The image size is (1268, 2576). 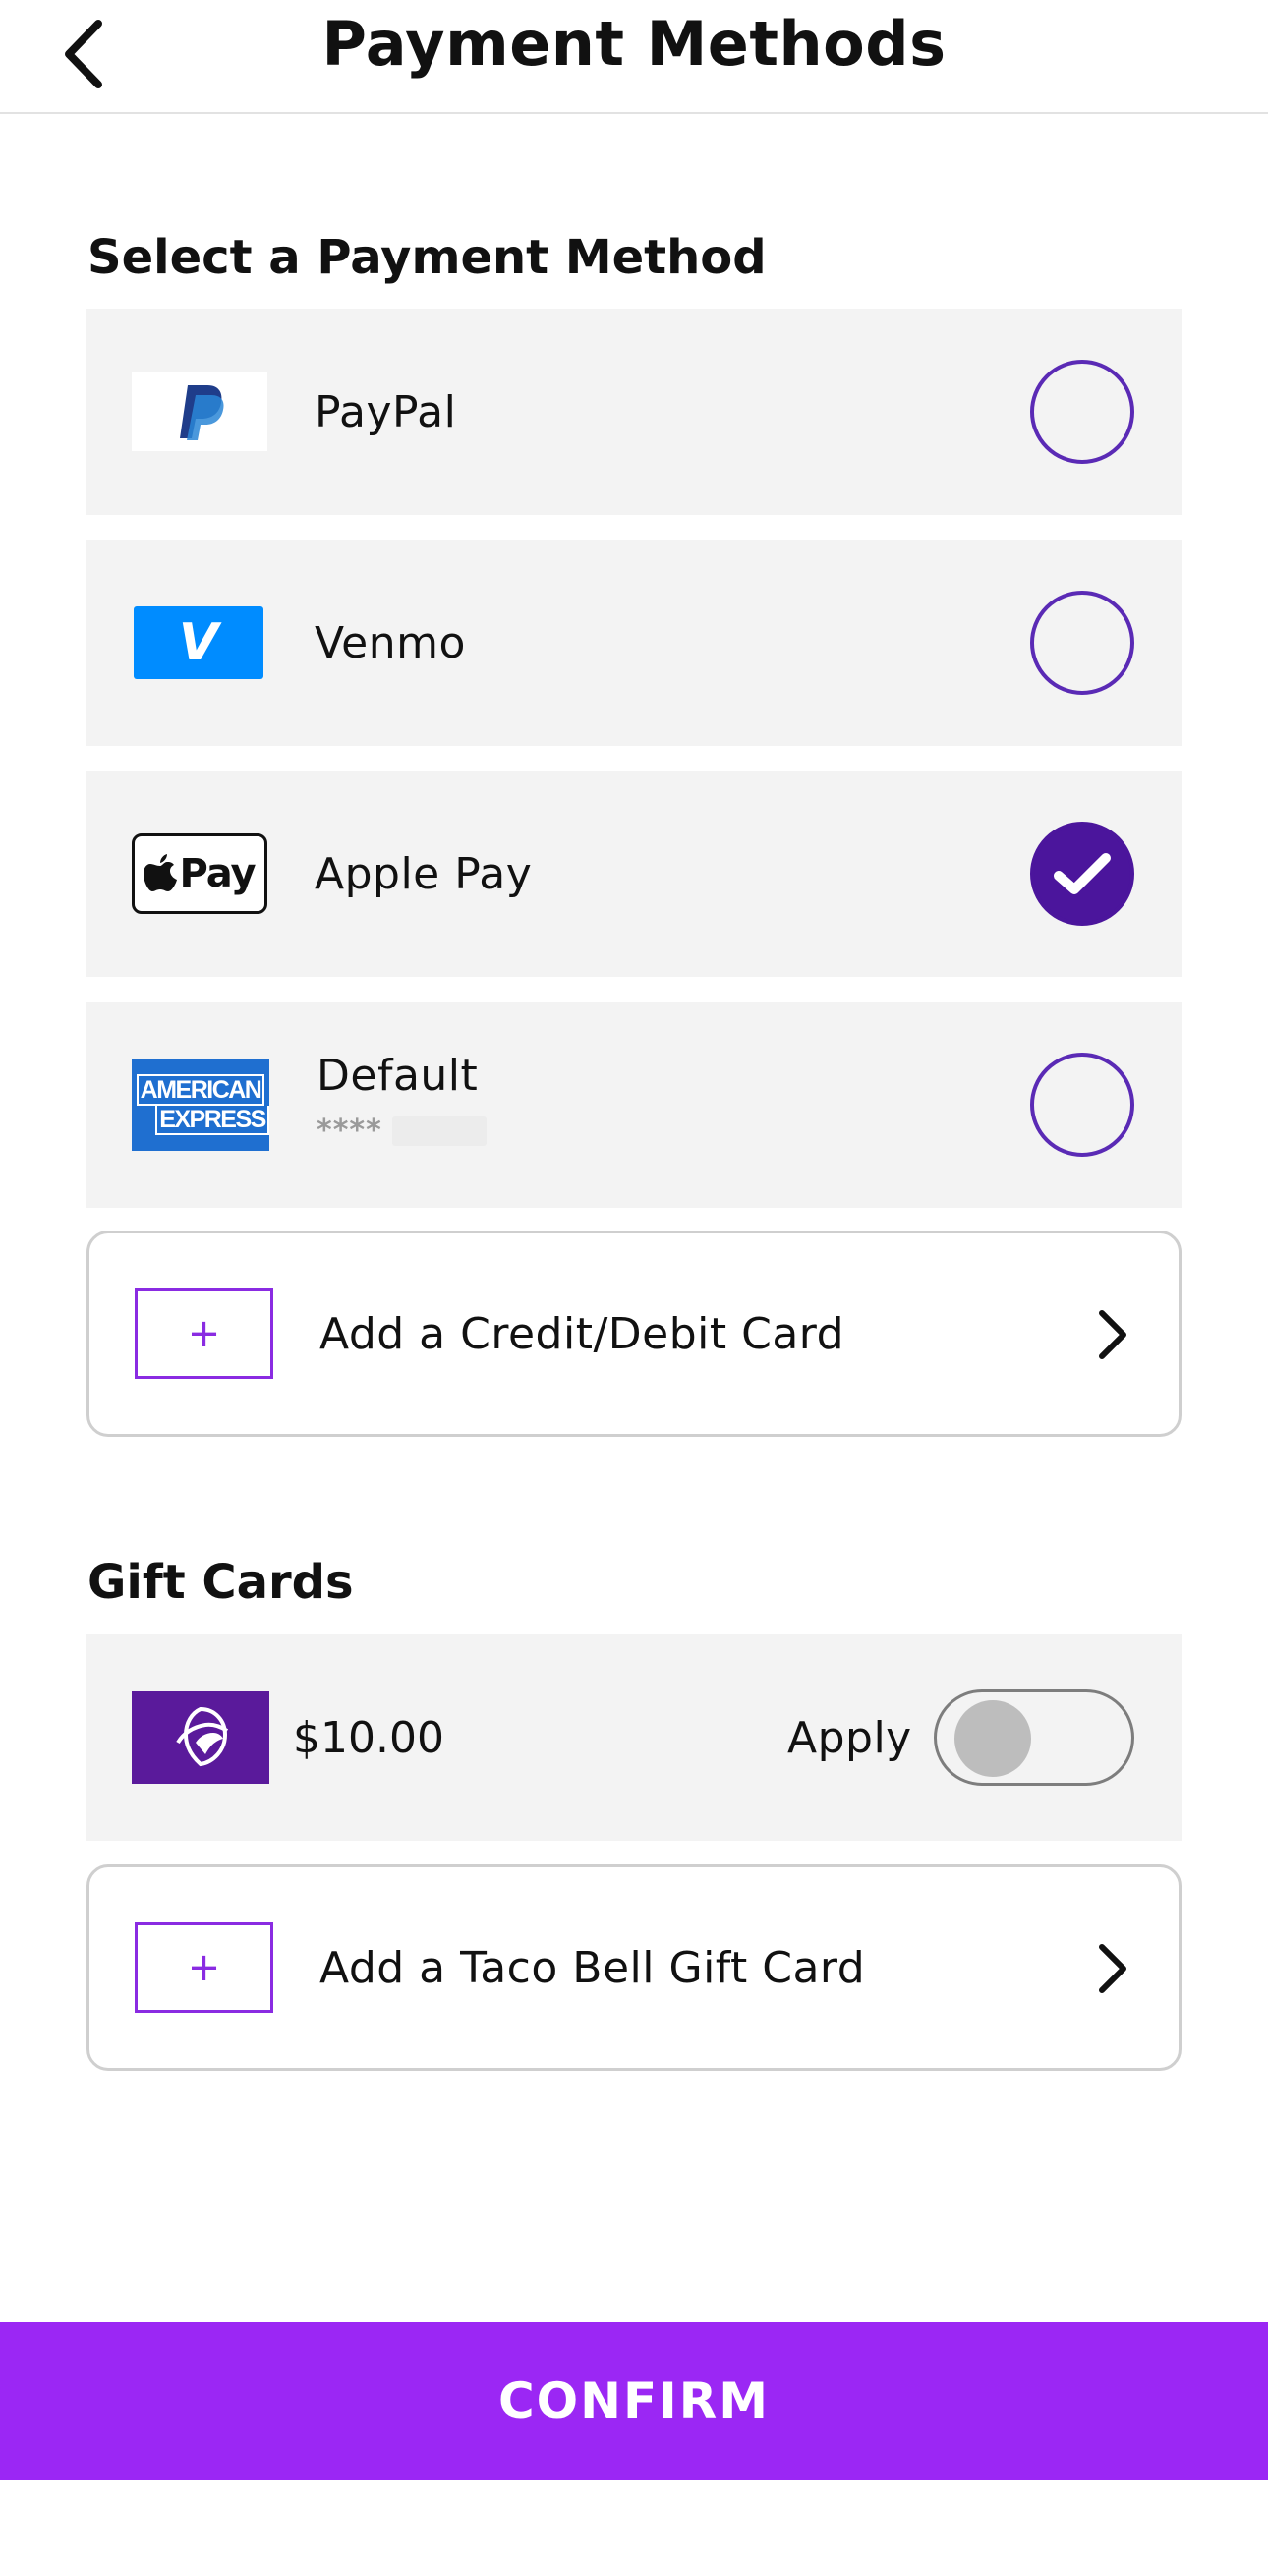 I want to click on payment-method-paypal: PayPal, so click(x=634, y=412).